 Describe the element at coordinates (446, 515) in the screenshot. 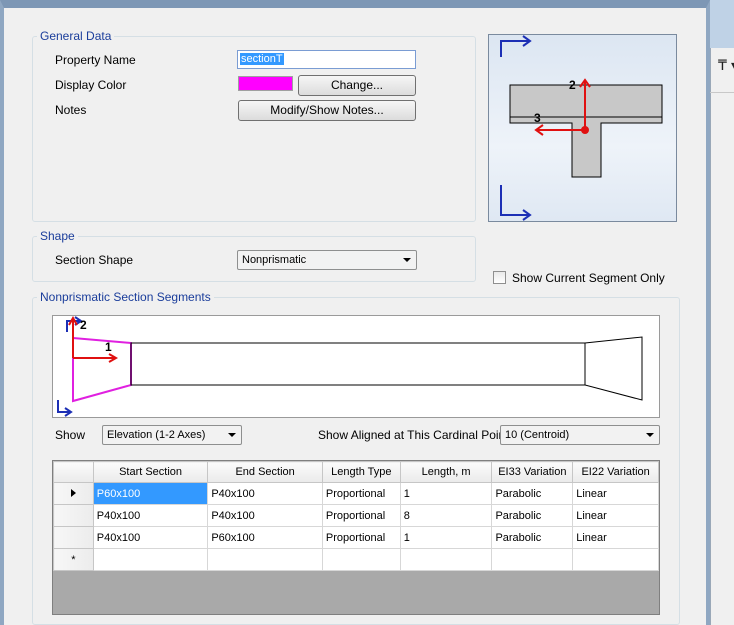

I see `table-cell: 8` at that location.